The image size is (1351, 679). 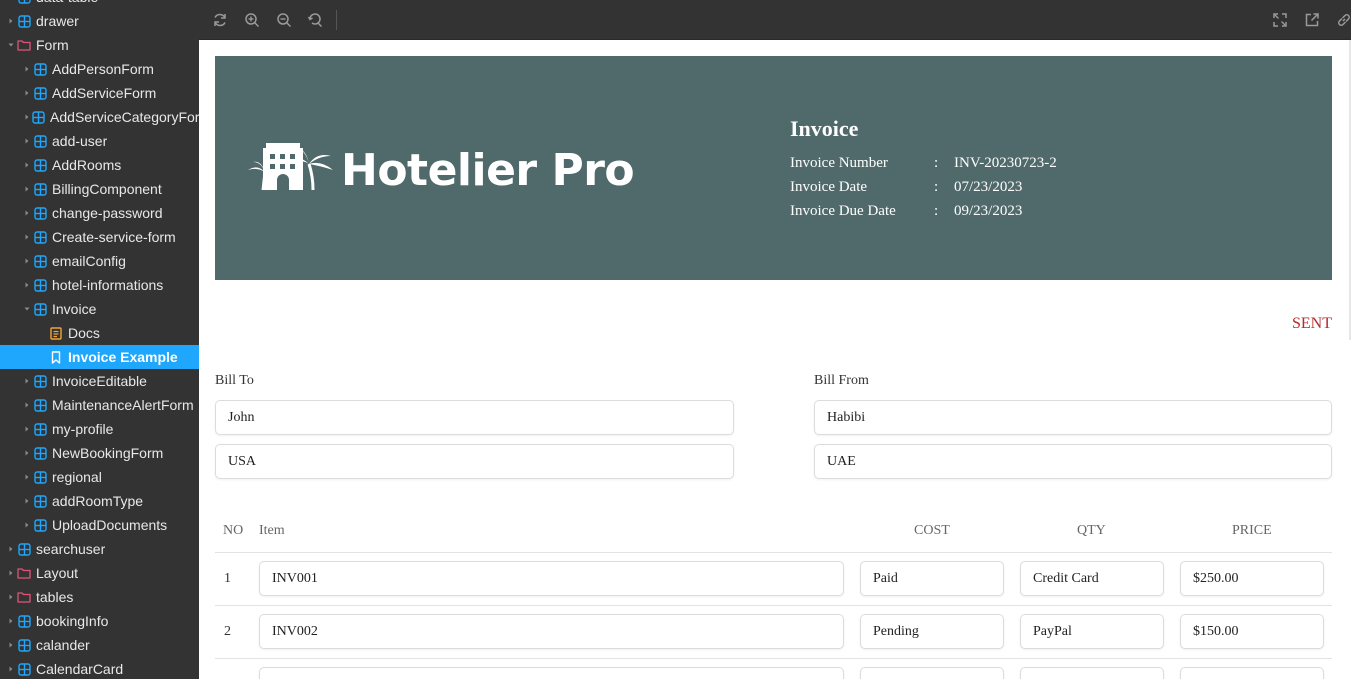 What do you see at coordinates (57, 21) in the screenshot?
I see `sidebar-item-label: drawer` at bounding box center [57, 21].